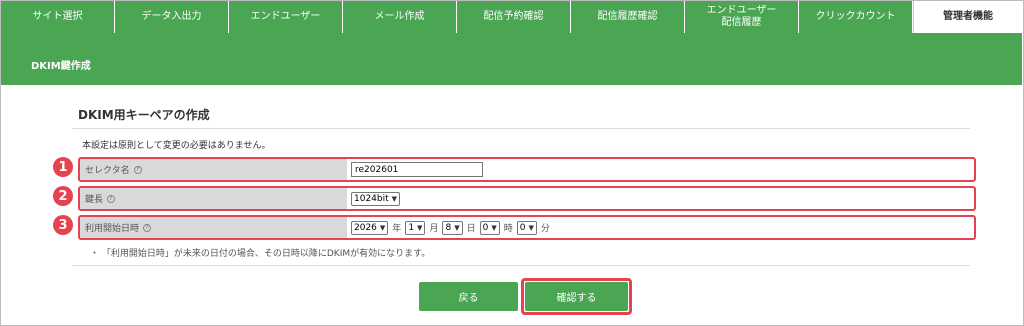 The image size is (1024, 326). I want to click on step-badge-3: 3, so click(63, 225).